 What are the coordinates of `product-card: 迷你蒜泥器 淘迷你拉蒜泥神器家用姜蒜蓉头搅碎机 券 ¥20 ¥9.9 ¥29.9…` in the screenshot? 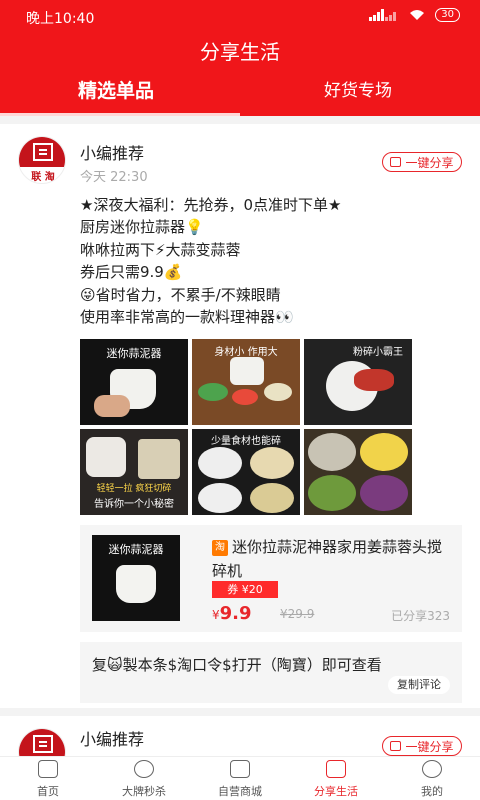 It's located at (271, 578).